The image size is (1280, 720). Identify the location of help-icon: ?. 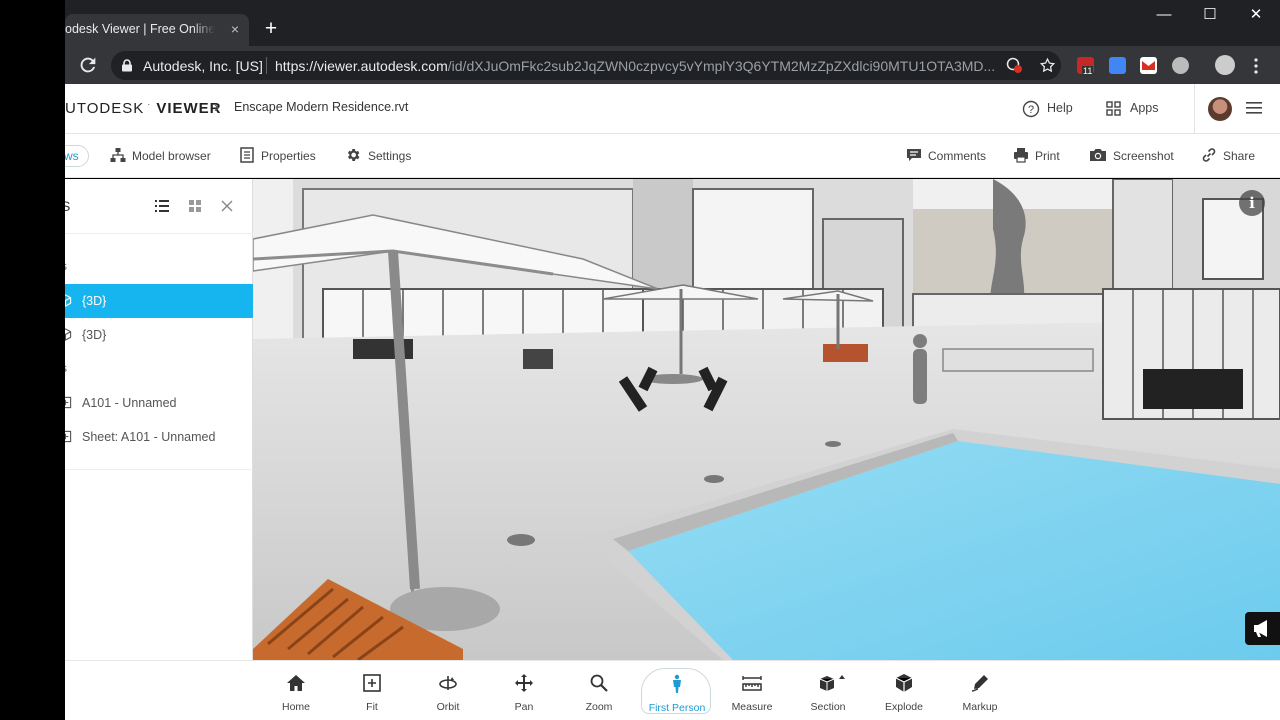
(1031, 109).